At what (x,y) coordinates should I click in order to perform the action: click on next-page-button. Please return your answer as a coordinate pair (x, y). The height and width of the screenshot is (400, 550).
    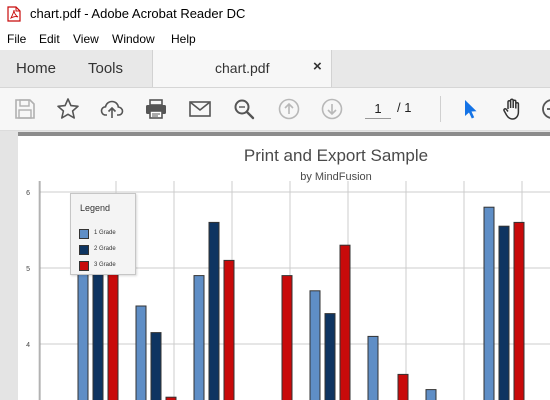
    Looking at the image, I should click on (332, 109).